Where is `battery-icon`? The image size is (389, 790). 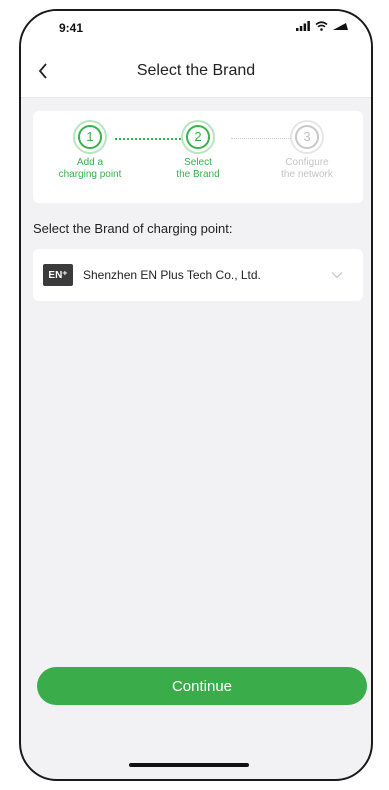 battery-icon is located at coordinates (340, 26).